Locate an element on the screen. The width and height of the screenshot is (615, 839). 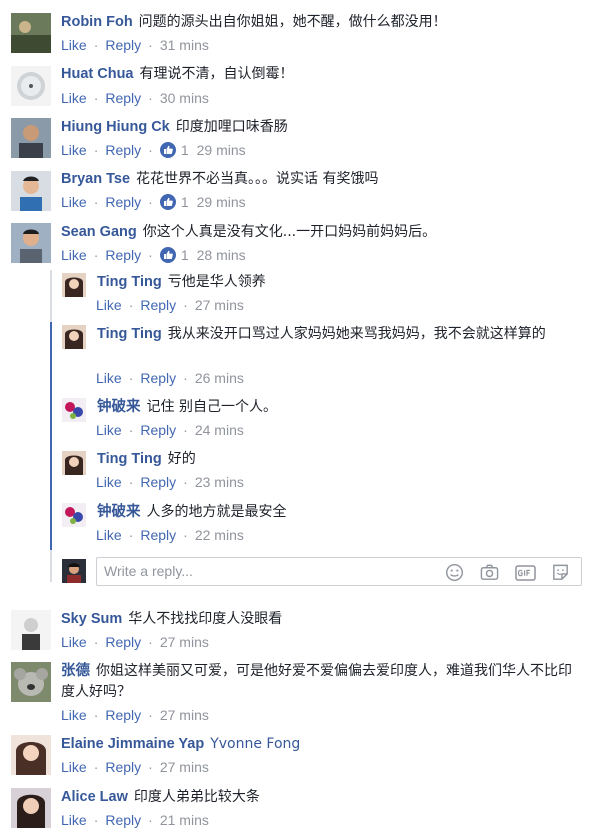
sticker-icon is located at coordinates (560, 572).